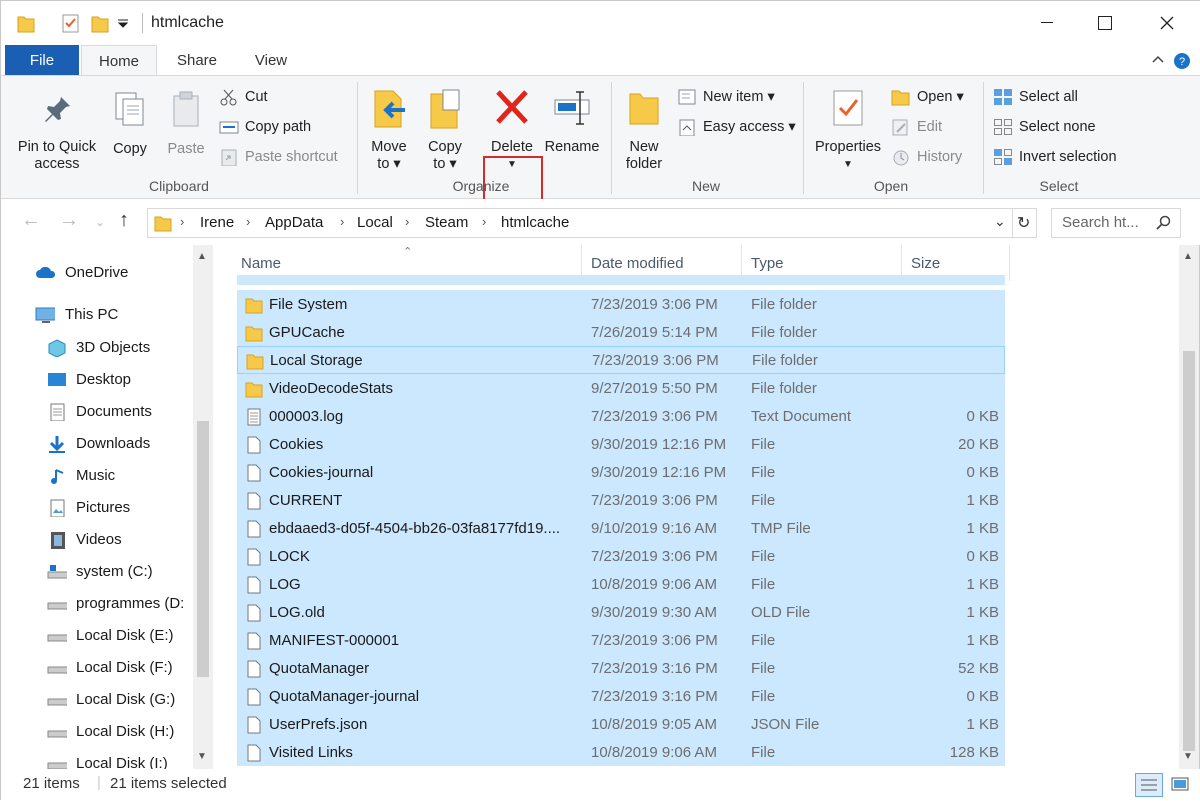 The width and height of the screenshot is (1200, 801). I want to click on history-button: History, so click(926, 157).